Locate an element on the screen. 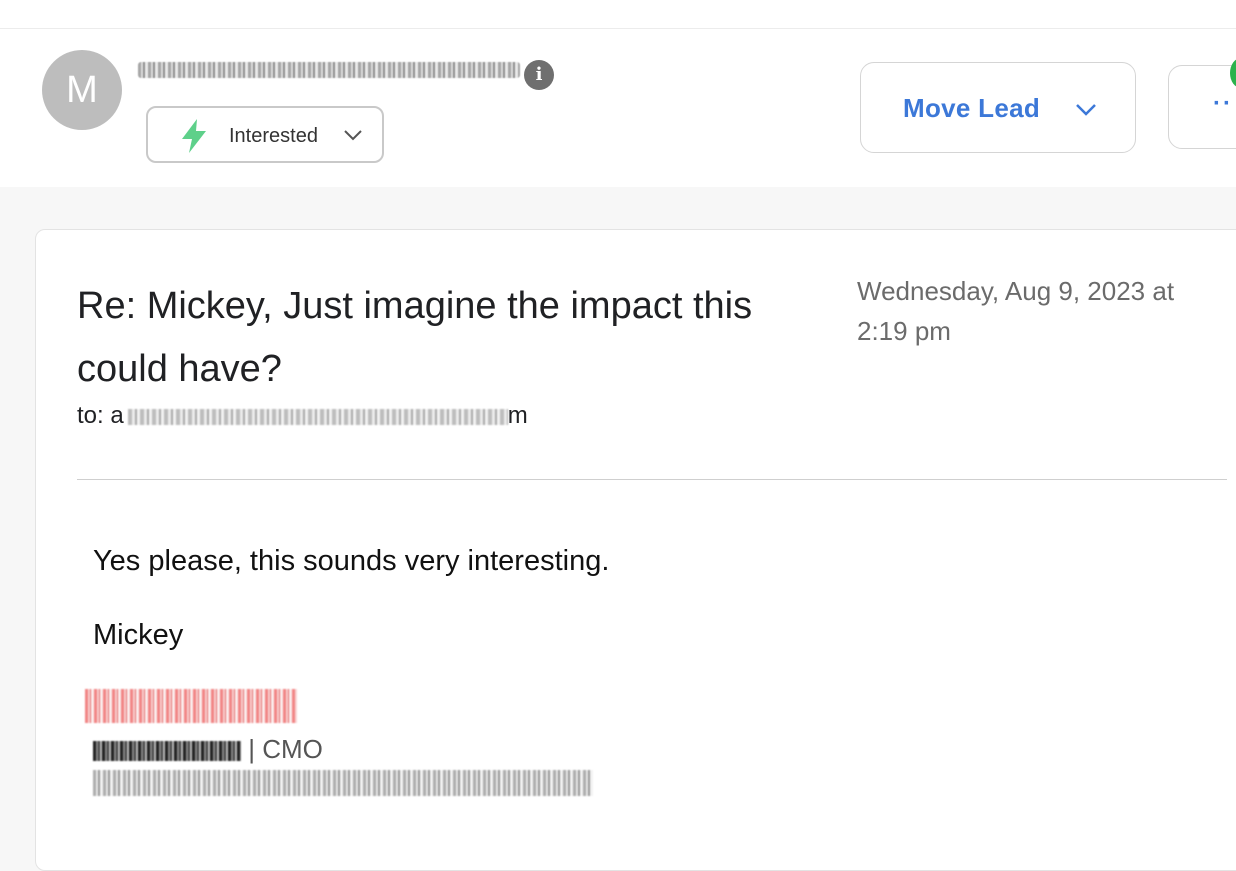 The width and height of the screenshot is (1236, 871). lead-status-dropdown: Interested is located at coordinates (265, 134).